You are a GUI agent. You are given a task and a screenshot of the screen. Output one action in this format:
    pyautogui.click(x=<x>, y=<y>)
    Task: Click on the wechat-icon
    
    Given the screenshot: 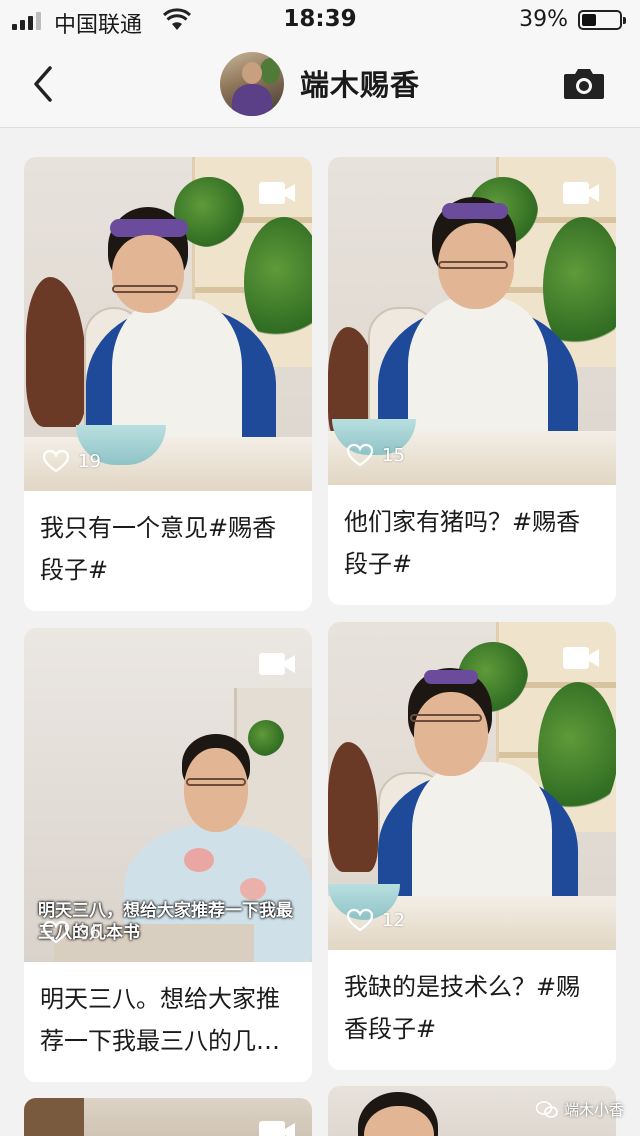 What is the action you would take?
    pyautogui.click(x=546, y=1109)
    